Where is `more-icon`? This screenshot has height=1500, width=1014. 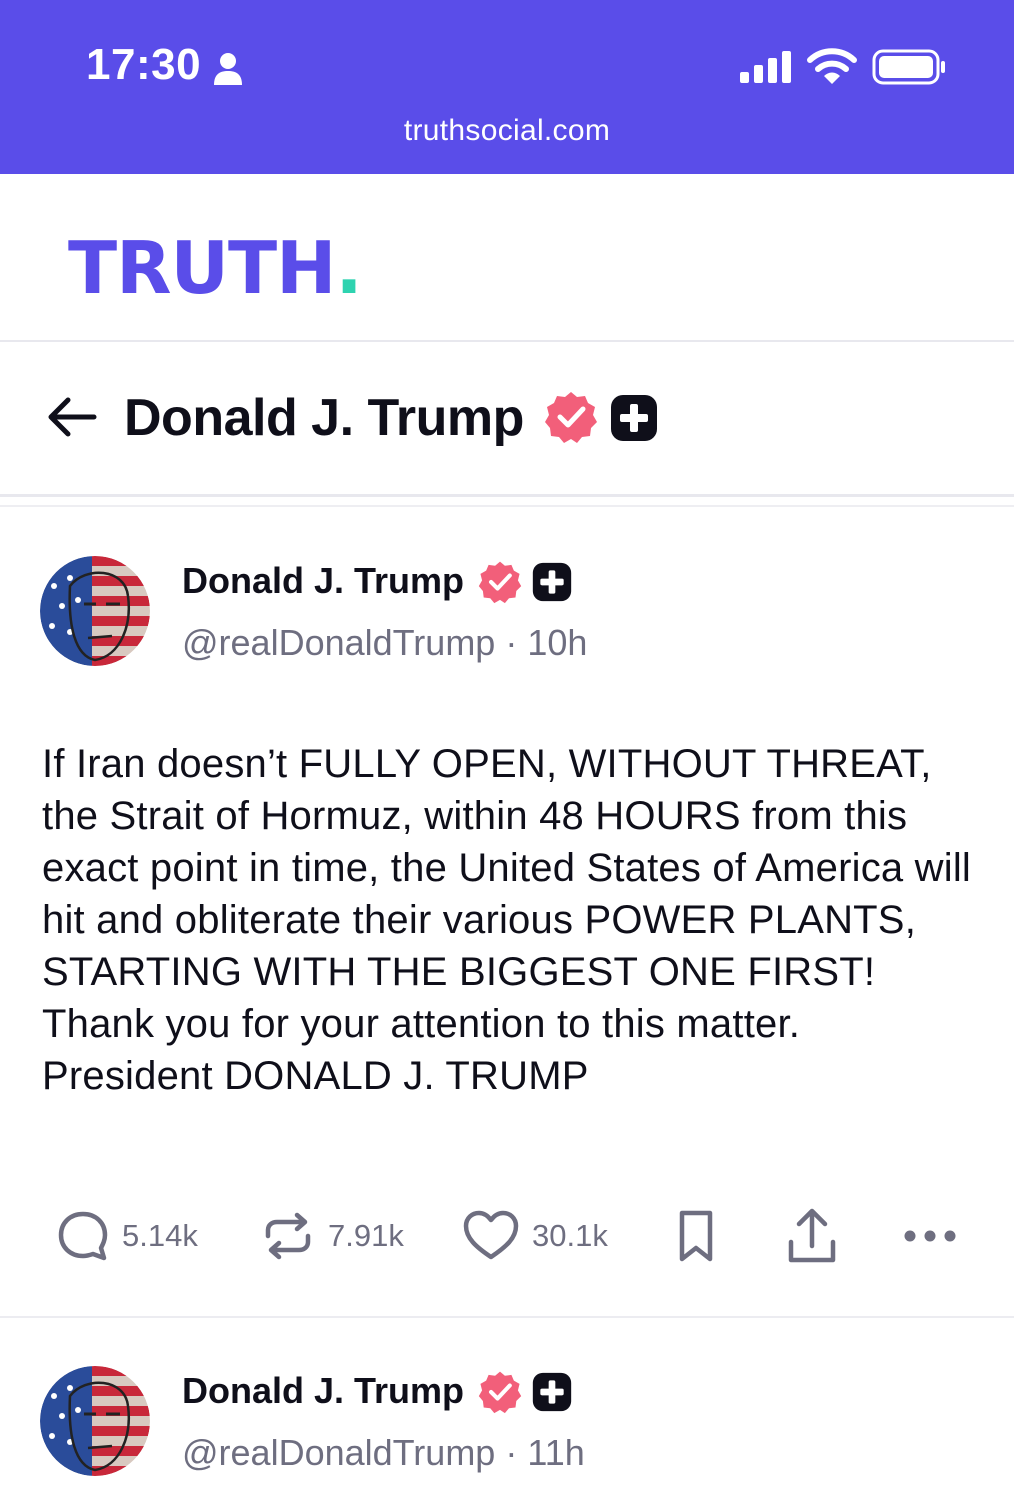 more-icon is located at coordinates (930, 1236).